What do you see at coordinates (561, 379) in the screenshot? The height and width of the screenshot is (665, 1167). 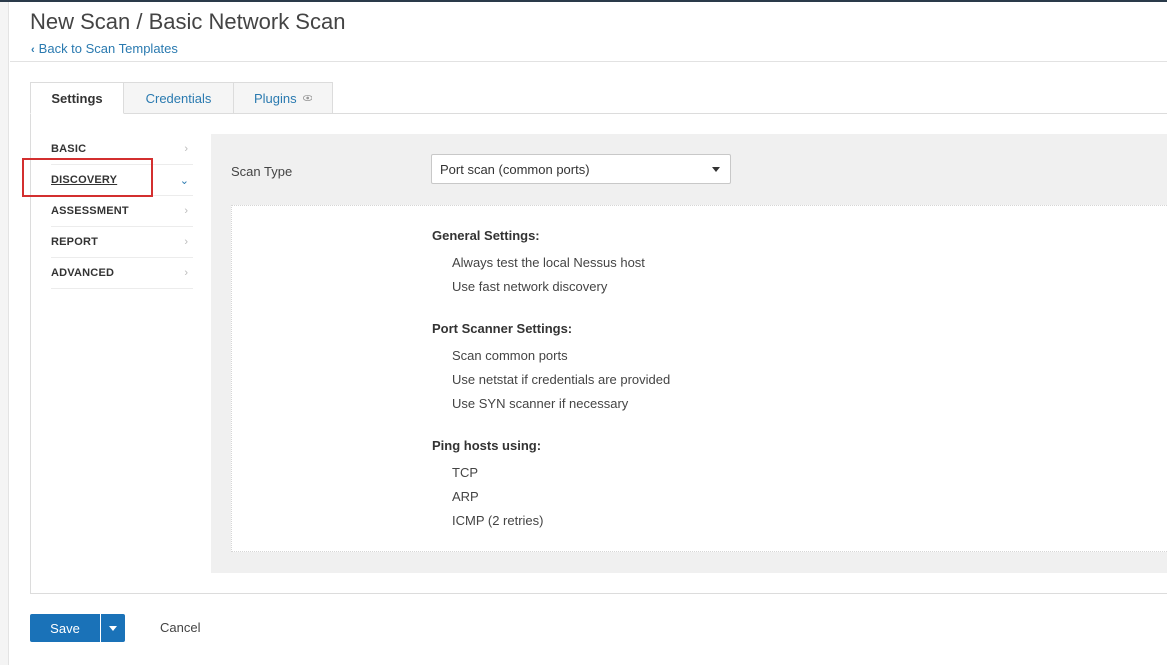 I see `summary-item: Use netstat if credentials are provided` at bounding box center [561, 379].